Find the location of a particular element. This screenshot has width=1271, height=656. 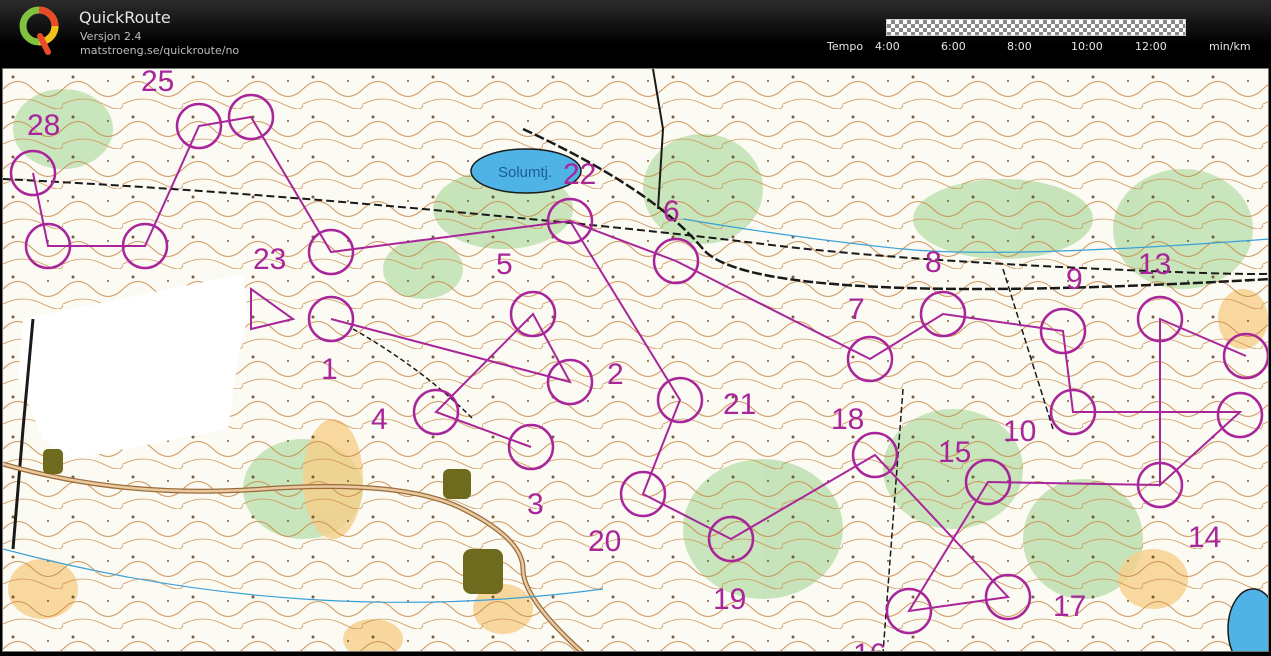

control-number: 16 is located at coordinates (869, 645).